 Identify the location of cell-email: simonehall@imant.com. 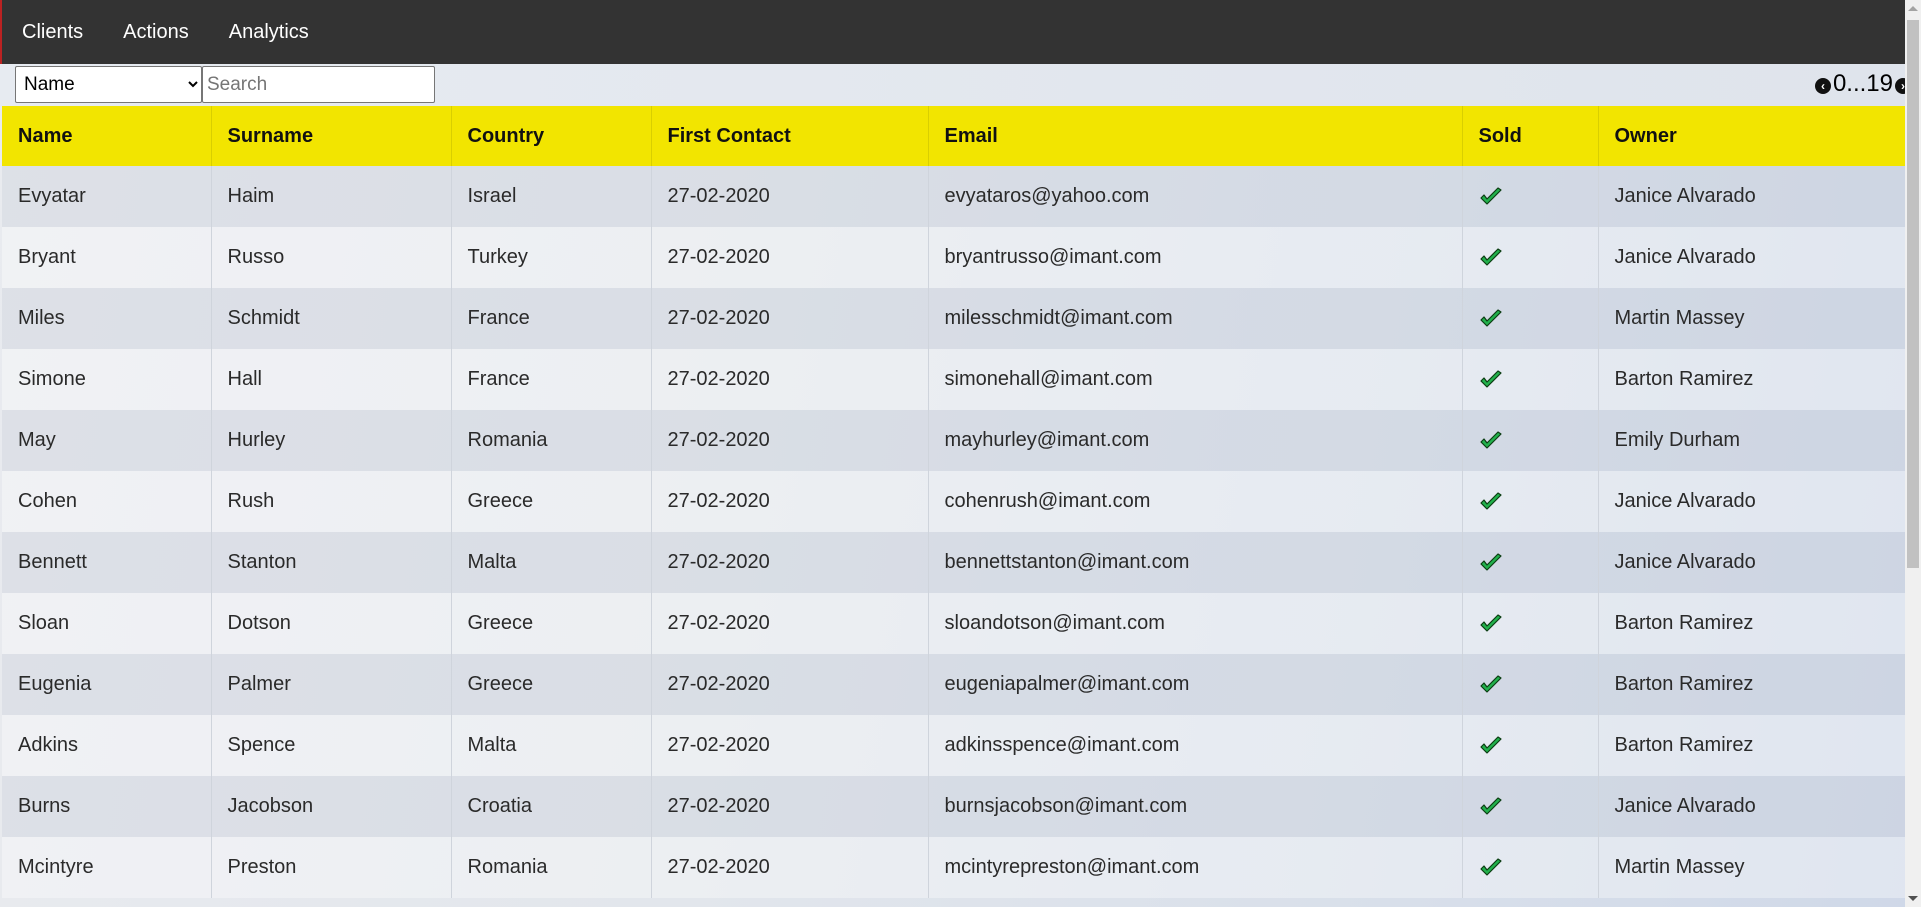
(1195, 379).